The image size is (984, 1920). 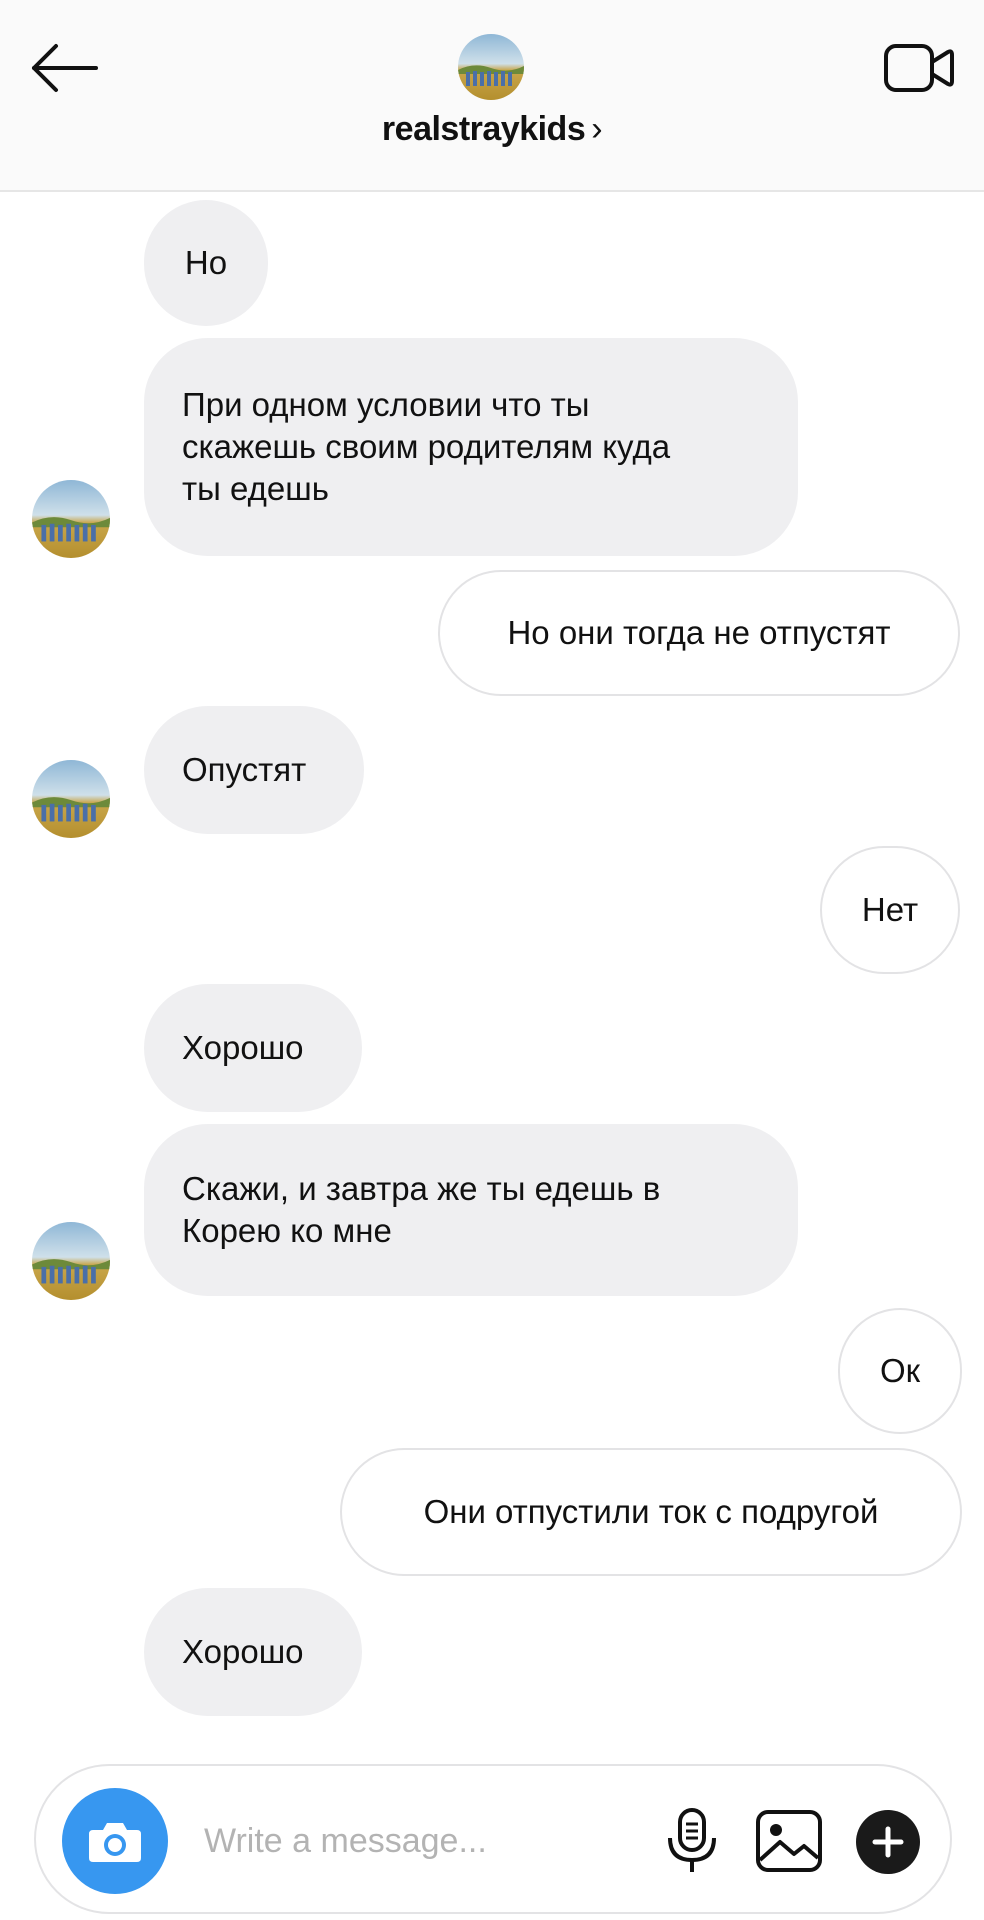 I want to click on header-avatar, so click(x=491, y=67).